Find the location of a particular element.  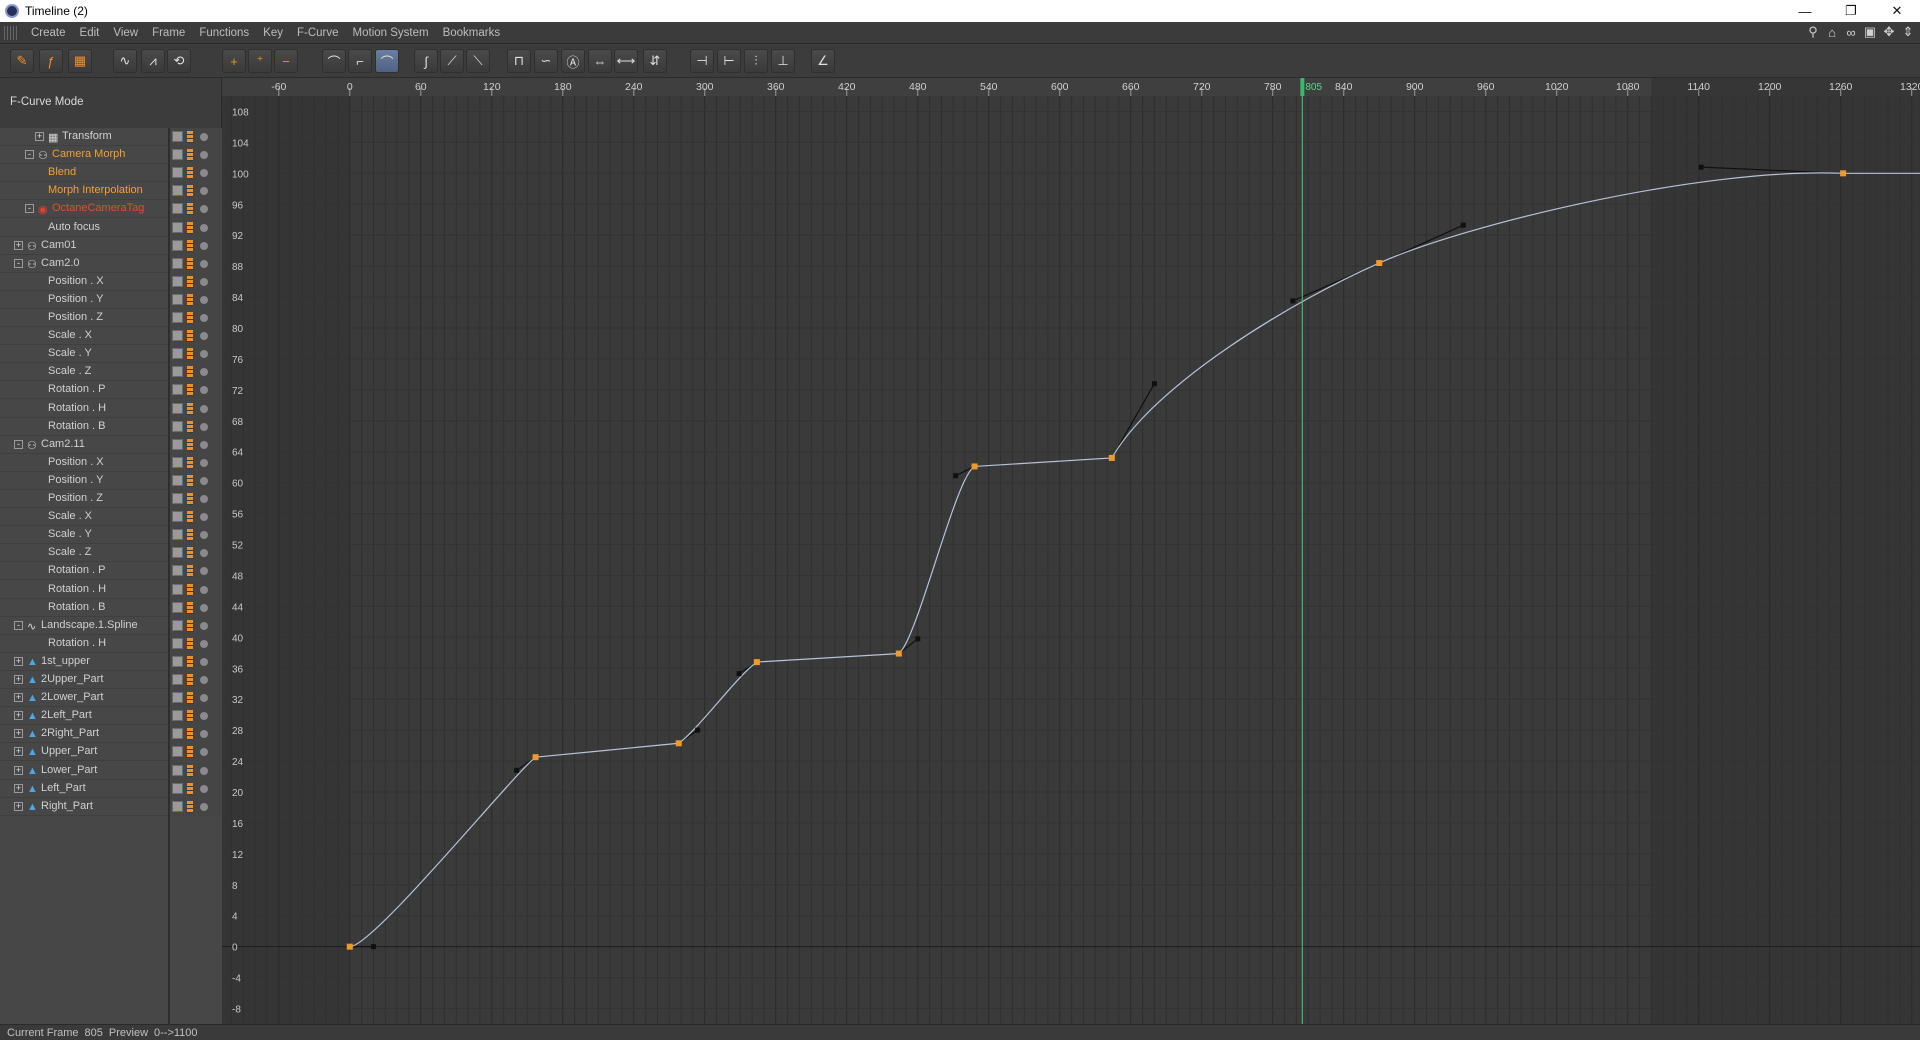

tree-row: - ⚇ Camera Morph is located at coordinates (111, 155).